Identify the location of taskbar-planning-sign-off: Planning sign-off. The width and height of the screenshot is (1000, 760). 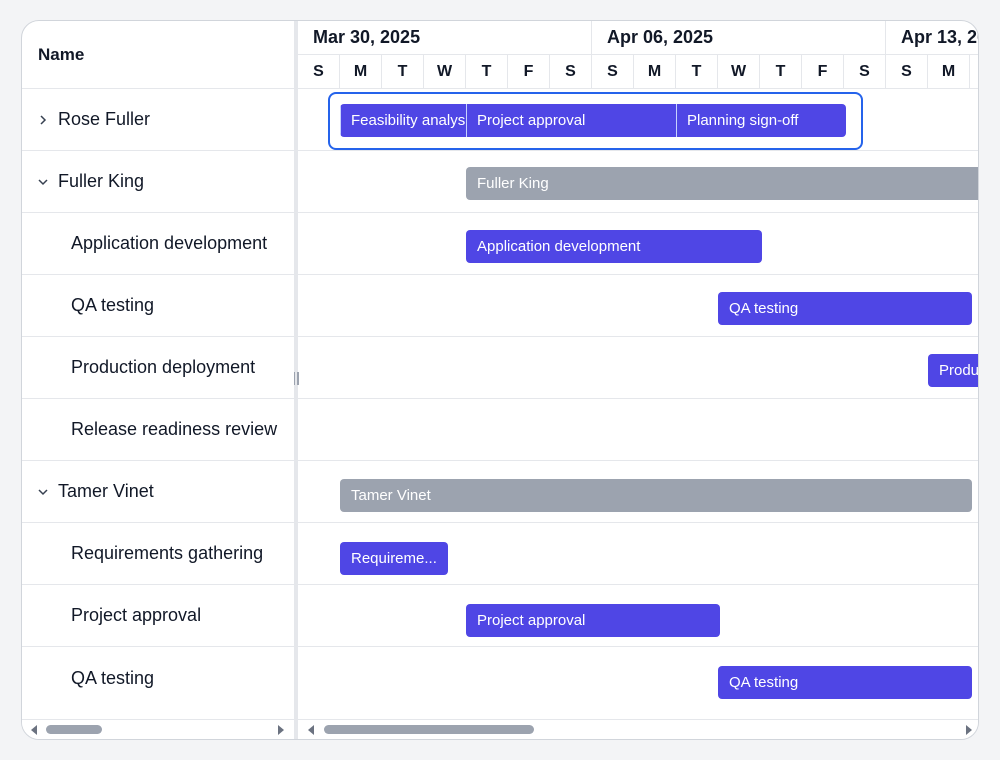
(761, 120).